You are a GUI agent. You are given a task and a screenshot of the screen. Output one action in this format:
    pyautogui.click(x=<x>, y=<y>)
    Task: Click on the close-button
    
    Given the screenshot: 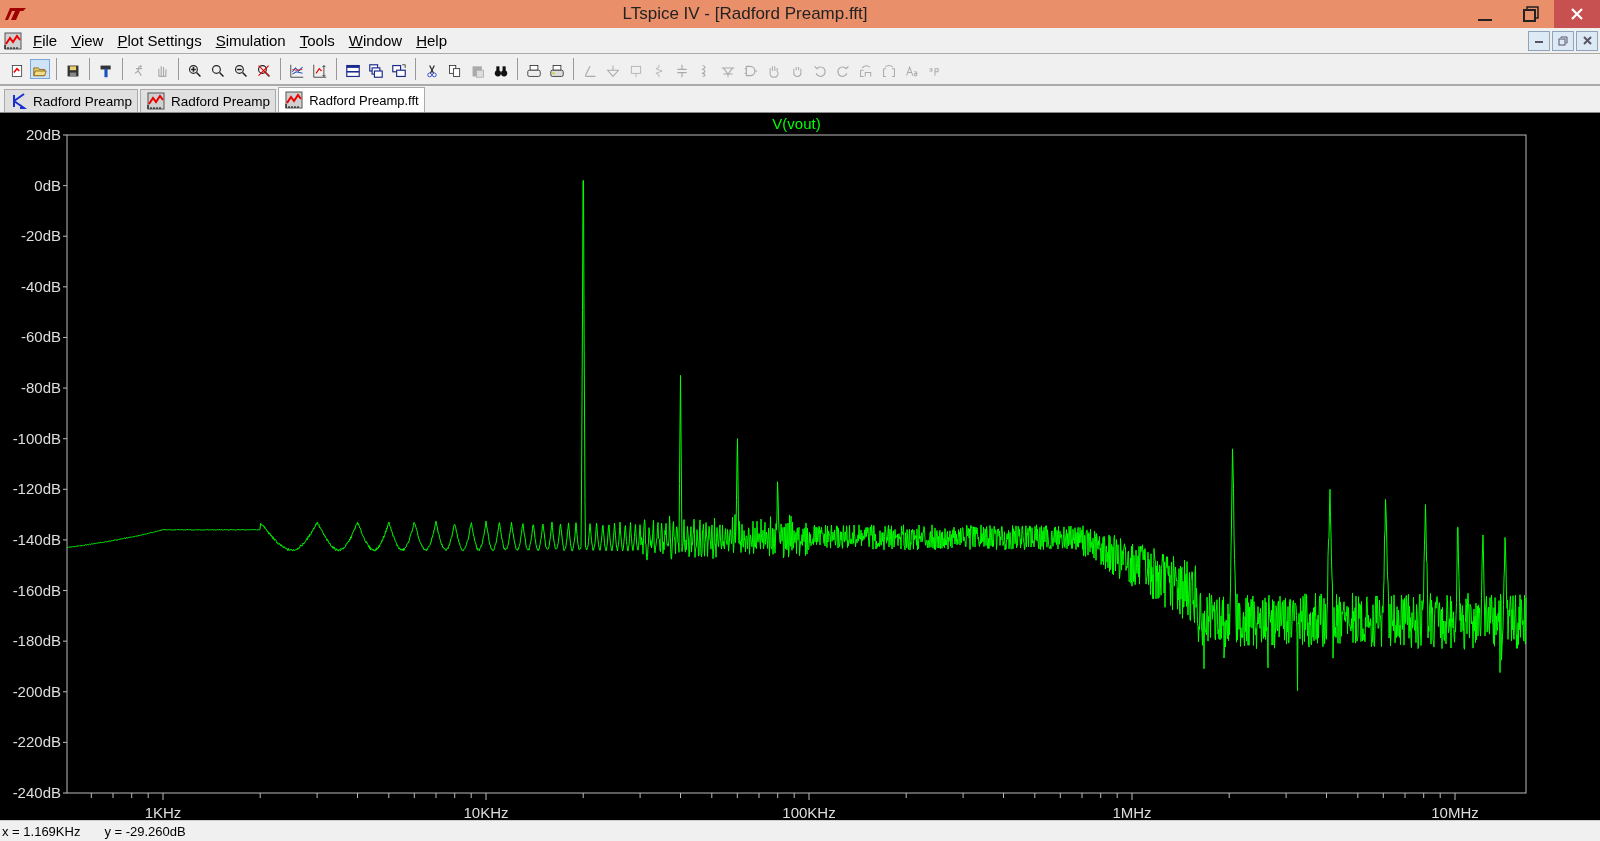 What is the action you would take?
    pyautogui.click(x=1577, y=14)
    